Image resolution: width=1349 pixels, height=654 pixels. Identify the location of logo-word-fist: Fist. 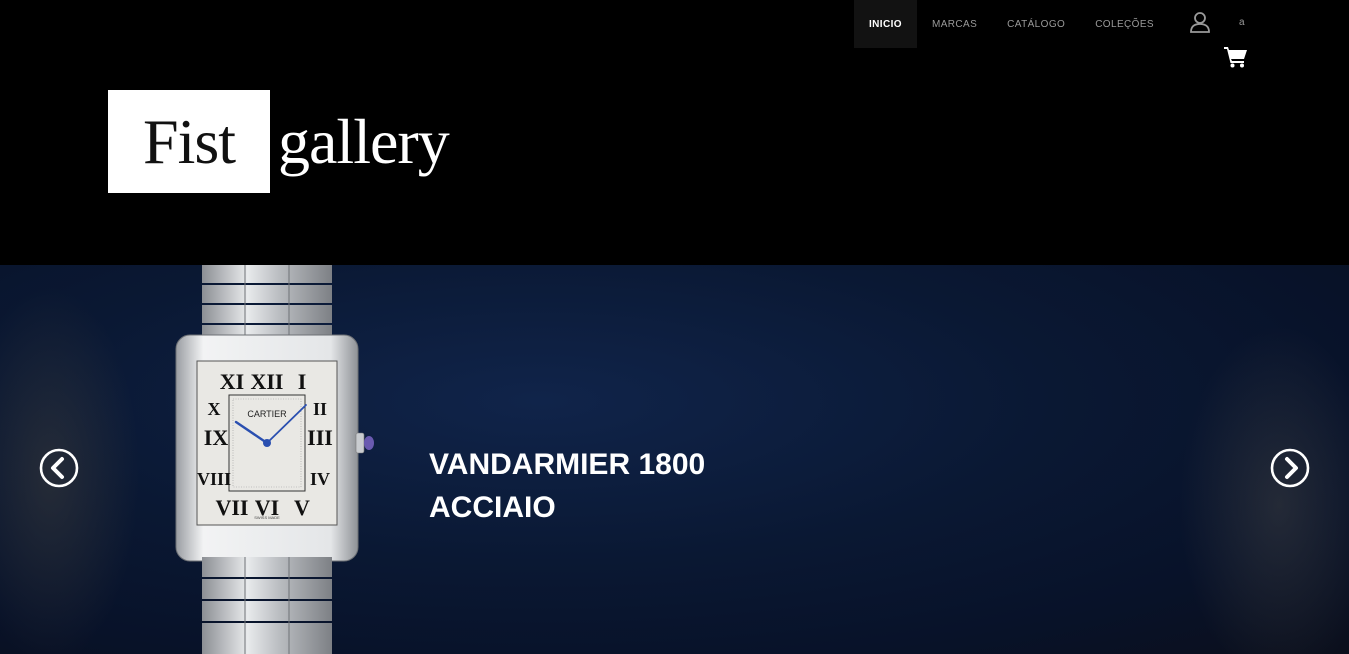
(189, 141).